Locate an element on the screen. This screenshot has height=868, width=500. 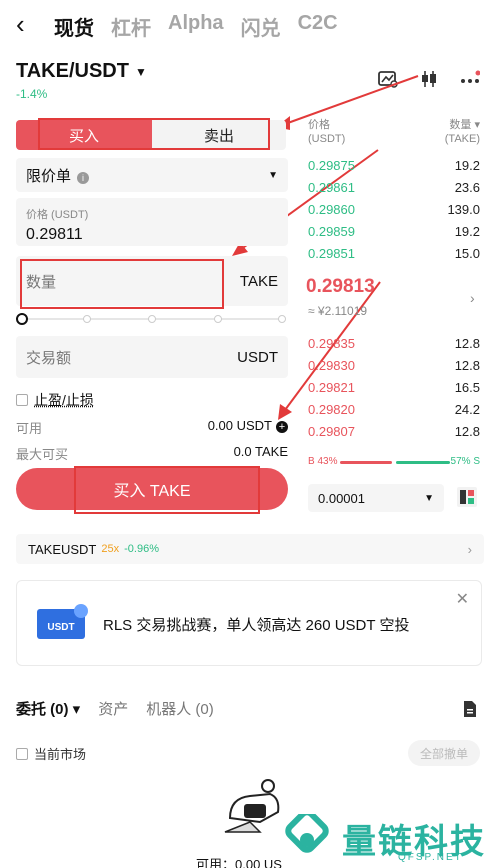
precision-select: 0.00001 ▼ is located at coordinates (376, 498).